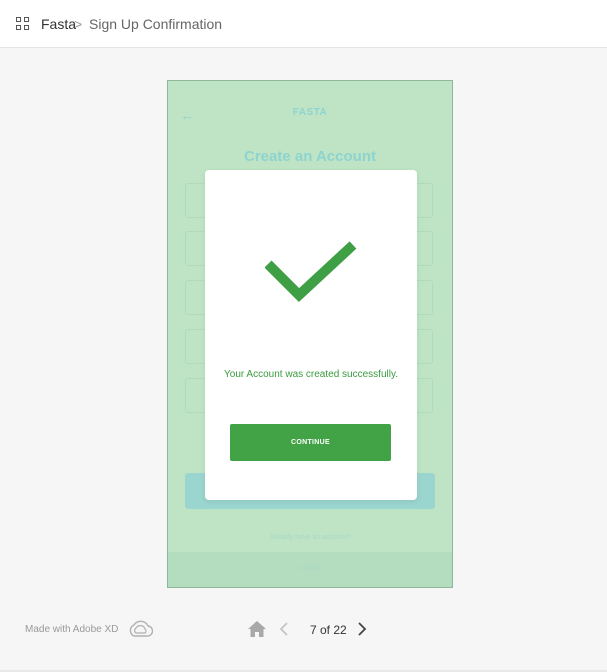 This screenshot has width=607, height=672. Describe the element at coordinates (58, 24) in the screenshot. I see `breadcrumb-project: Fasta` at that location.